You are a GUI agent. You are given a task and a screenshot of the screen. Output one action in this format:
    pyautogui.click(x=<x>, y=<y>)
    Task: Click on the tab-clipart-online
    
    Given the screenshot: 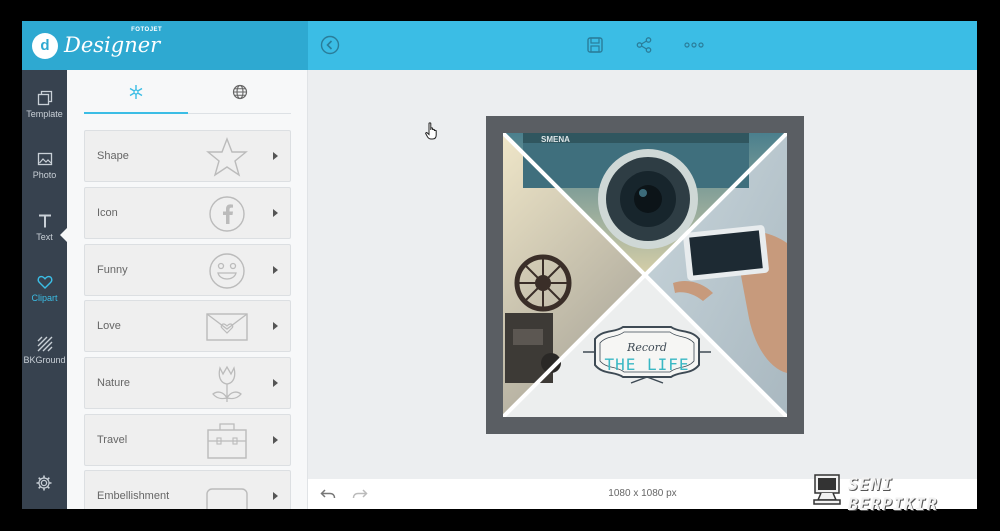 What is the action you would take?
    pyautogui.click(x=239, y=92)
    